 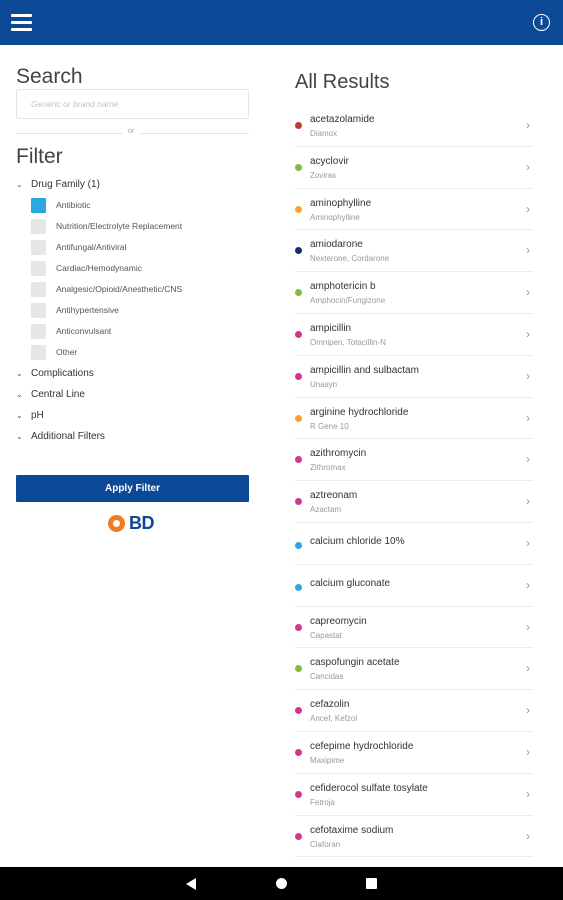 I want to click on result-item: ampicillin Omnipen, Totacillin-N ›, so click(x=414, y=335).